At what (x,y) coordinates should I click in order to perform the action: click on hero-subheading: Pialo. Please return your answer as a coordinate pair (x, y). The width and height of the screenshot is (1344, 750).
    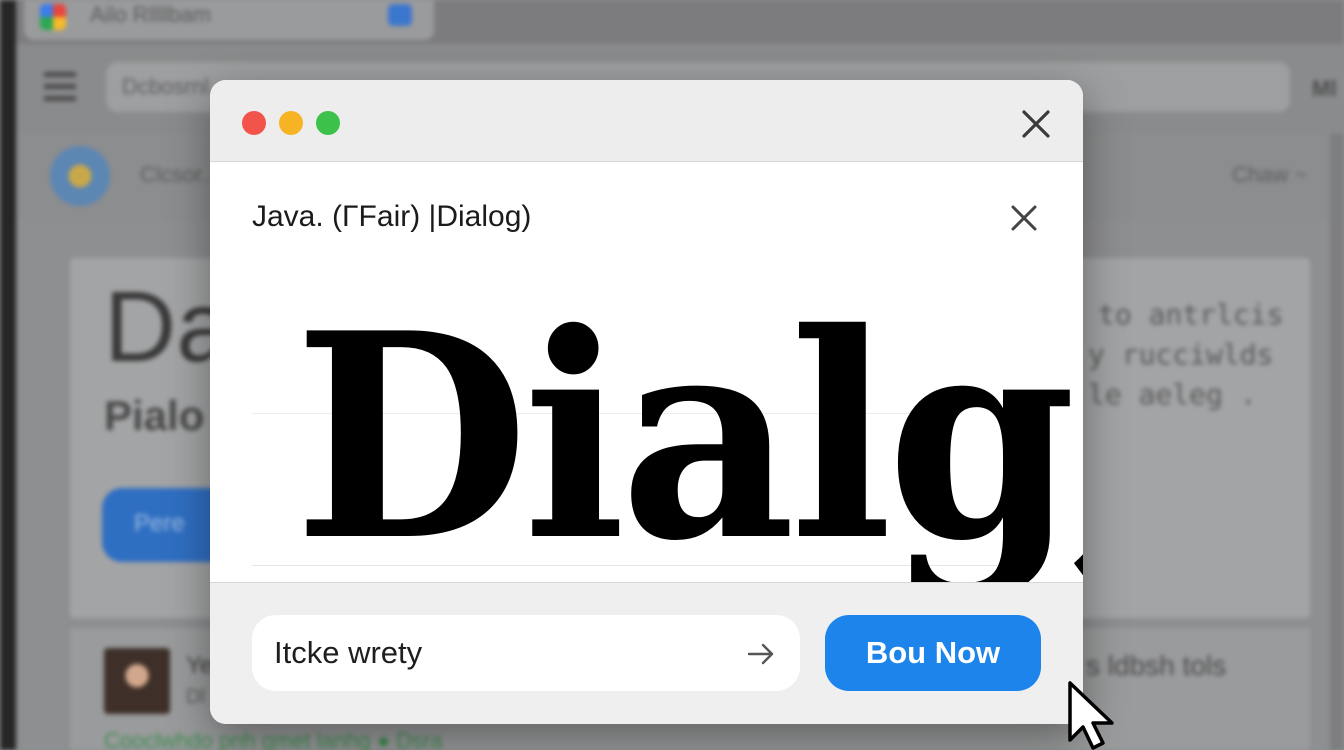
    Looking at the image, I should click on (154, 415).